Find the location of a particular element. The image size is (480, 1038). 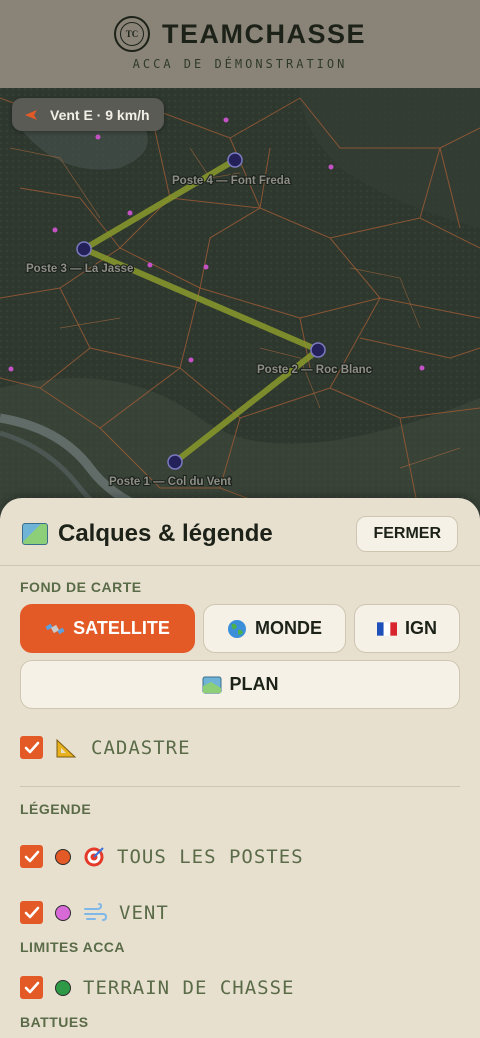

sheet-title-text: Calques & légende is located at coordinates (165, 533).